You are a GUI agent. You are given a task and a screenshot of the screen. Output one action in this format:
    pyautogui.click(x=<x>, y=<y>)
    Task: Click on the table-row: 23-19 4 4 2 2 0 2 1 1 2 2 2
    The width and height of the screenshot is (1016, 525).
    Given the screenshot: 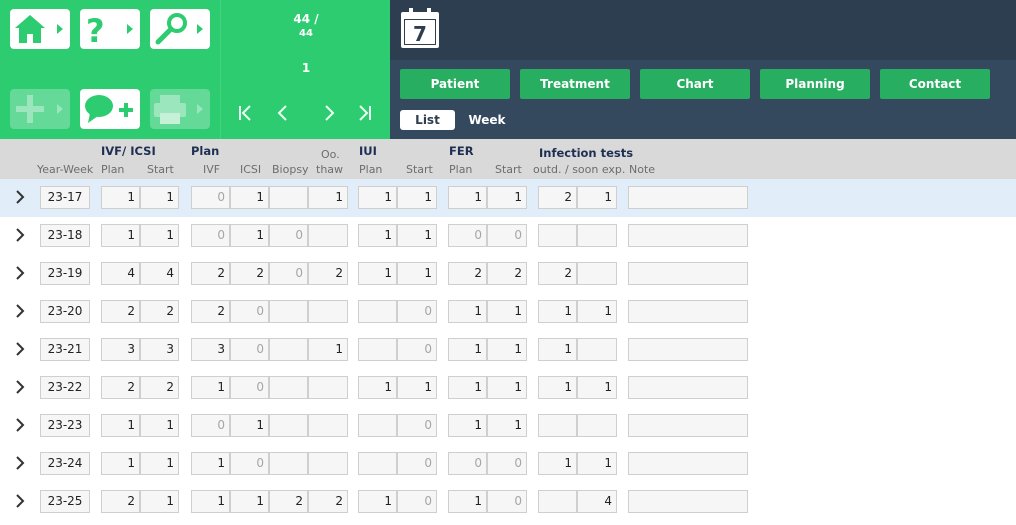 What is the action you would take?
    pyautogui.click(x=508, y=274)
    